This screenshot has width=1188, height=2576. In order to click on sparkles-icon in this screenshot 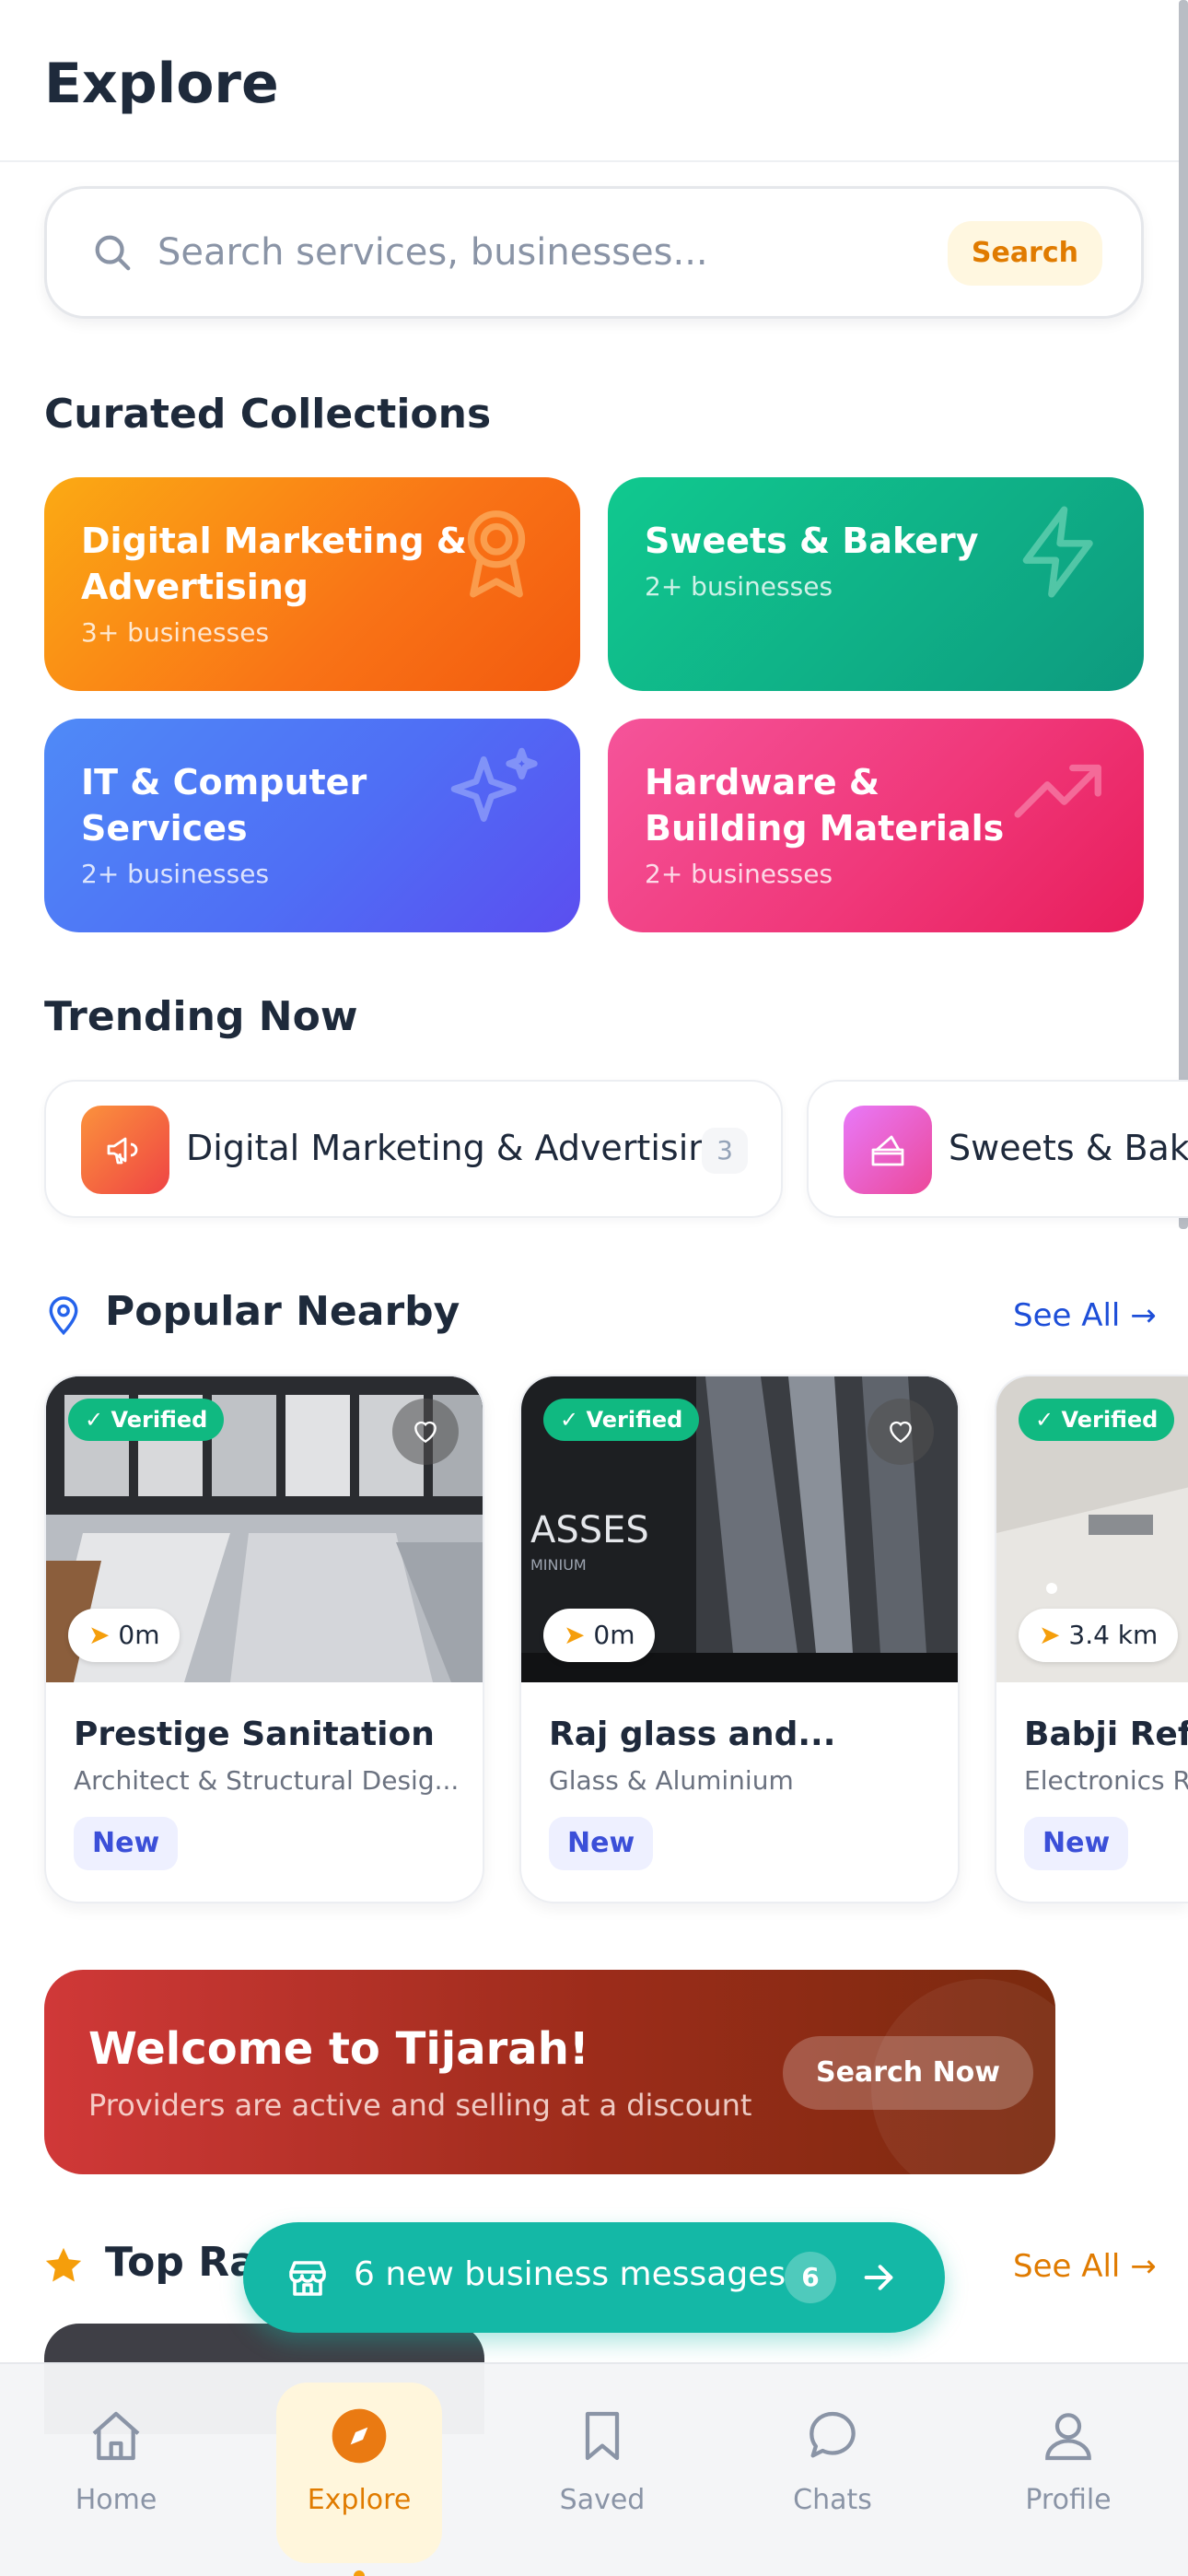, I will do `click(494, 784)`.